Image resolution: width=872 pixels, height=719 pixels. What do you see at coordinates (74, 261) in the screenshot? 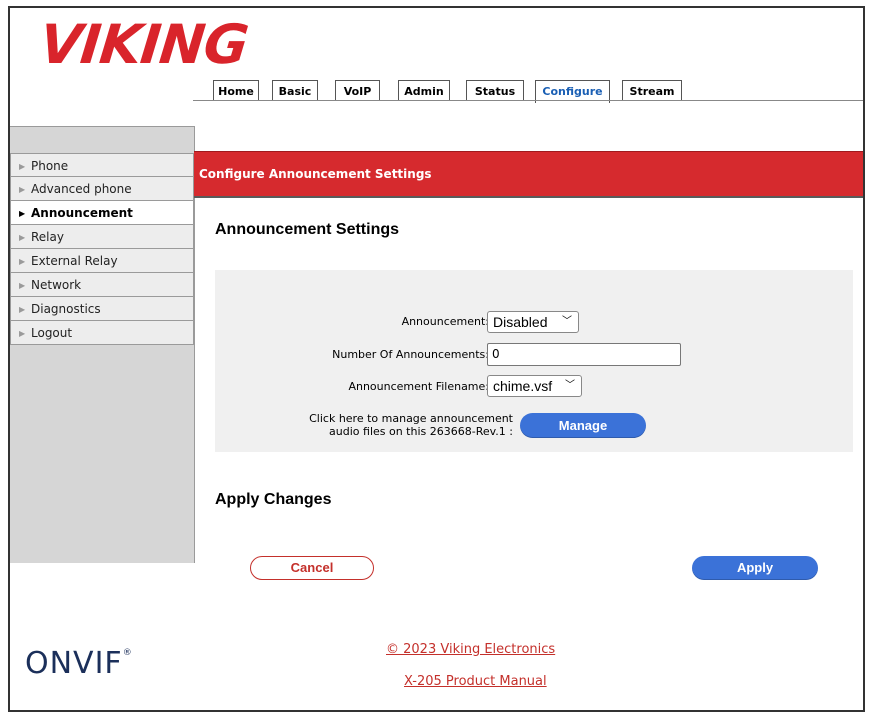
I see `sidebar-item-label: External Relay` at bounding box center [74, 261].